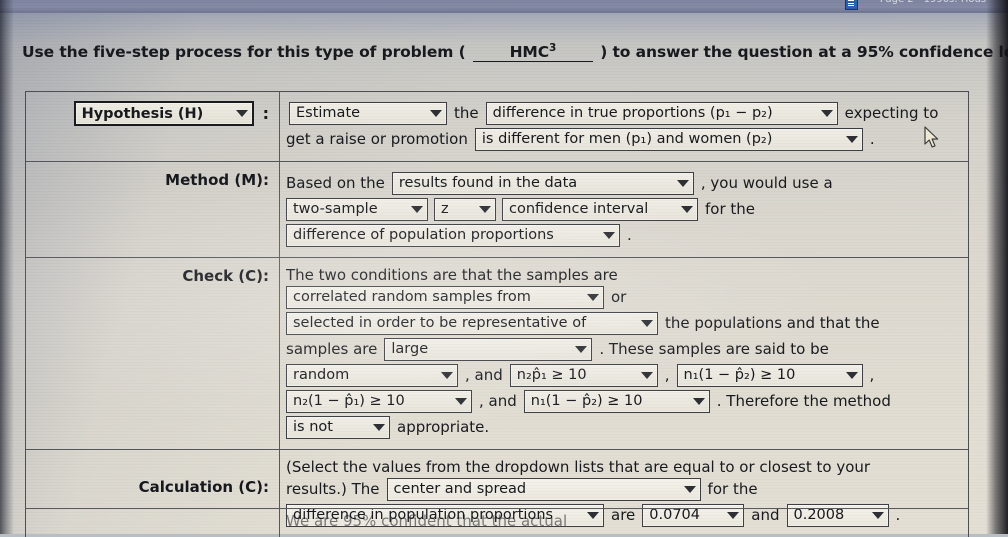 The image size is (1008, 537). What do you see at coordinates (328, 113) in the screenshot?
I see `dropdown-estimate-value: Estimate` at bounding box center [328, 113].